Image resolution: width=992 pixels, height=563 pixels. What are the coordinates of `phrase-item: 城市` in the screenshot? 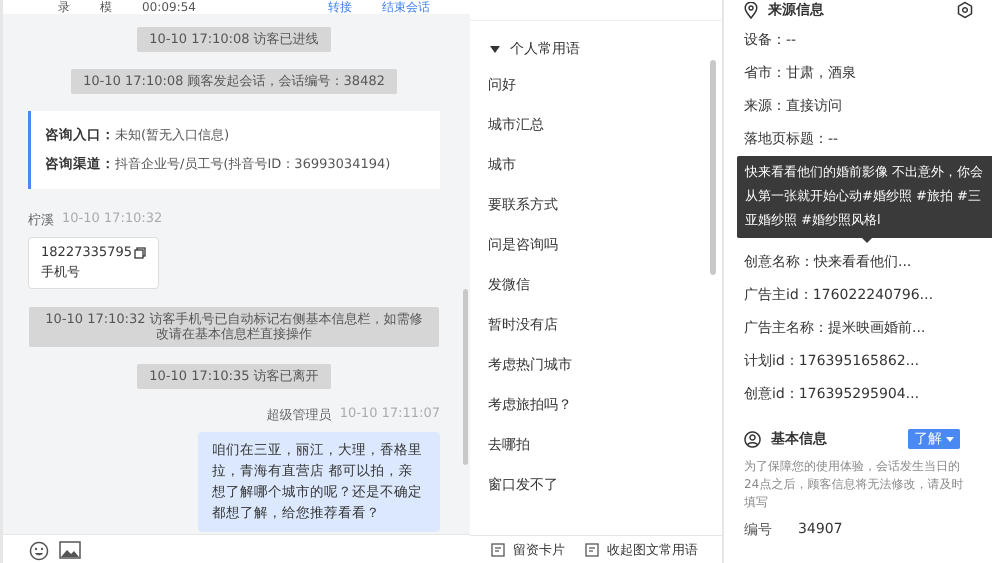 It's located at (605, 165).